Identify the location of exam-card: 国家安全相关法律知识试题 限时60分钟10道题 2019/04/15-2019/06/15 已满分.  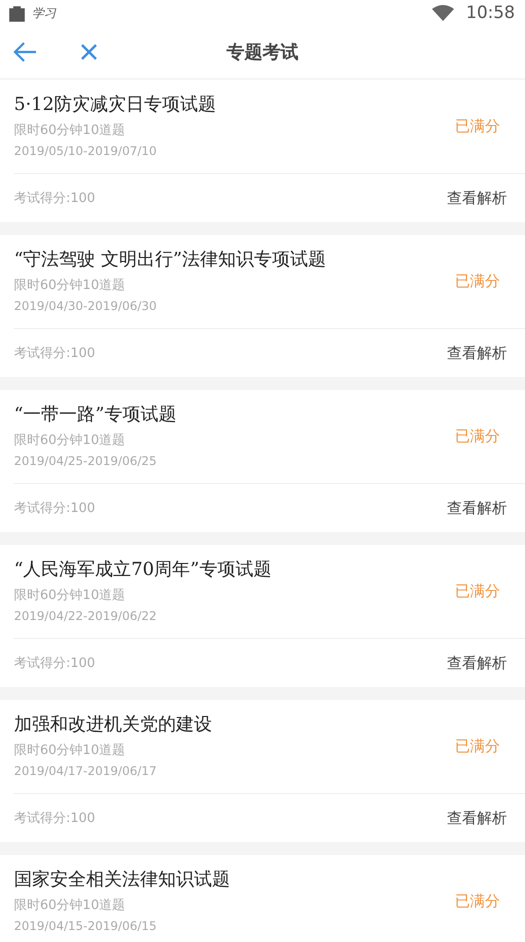
(262, 898).